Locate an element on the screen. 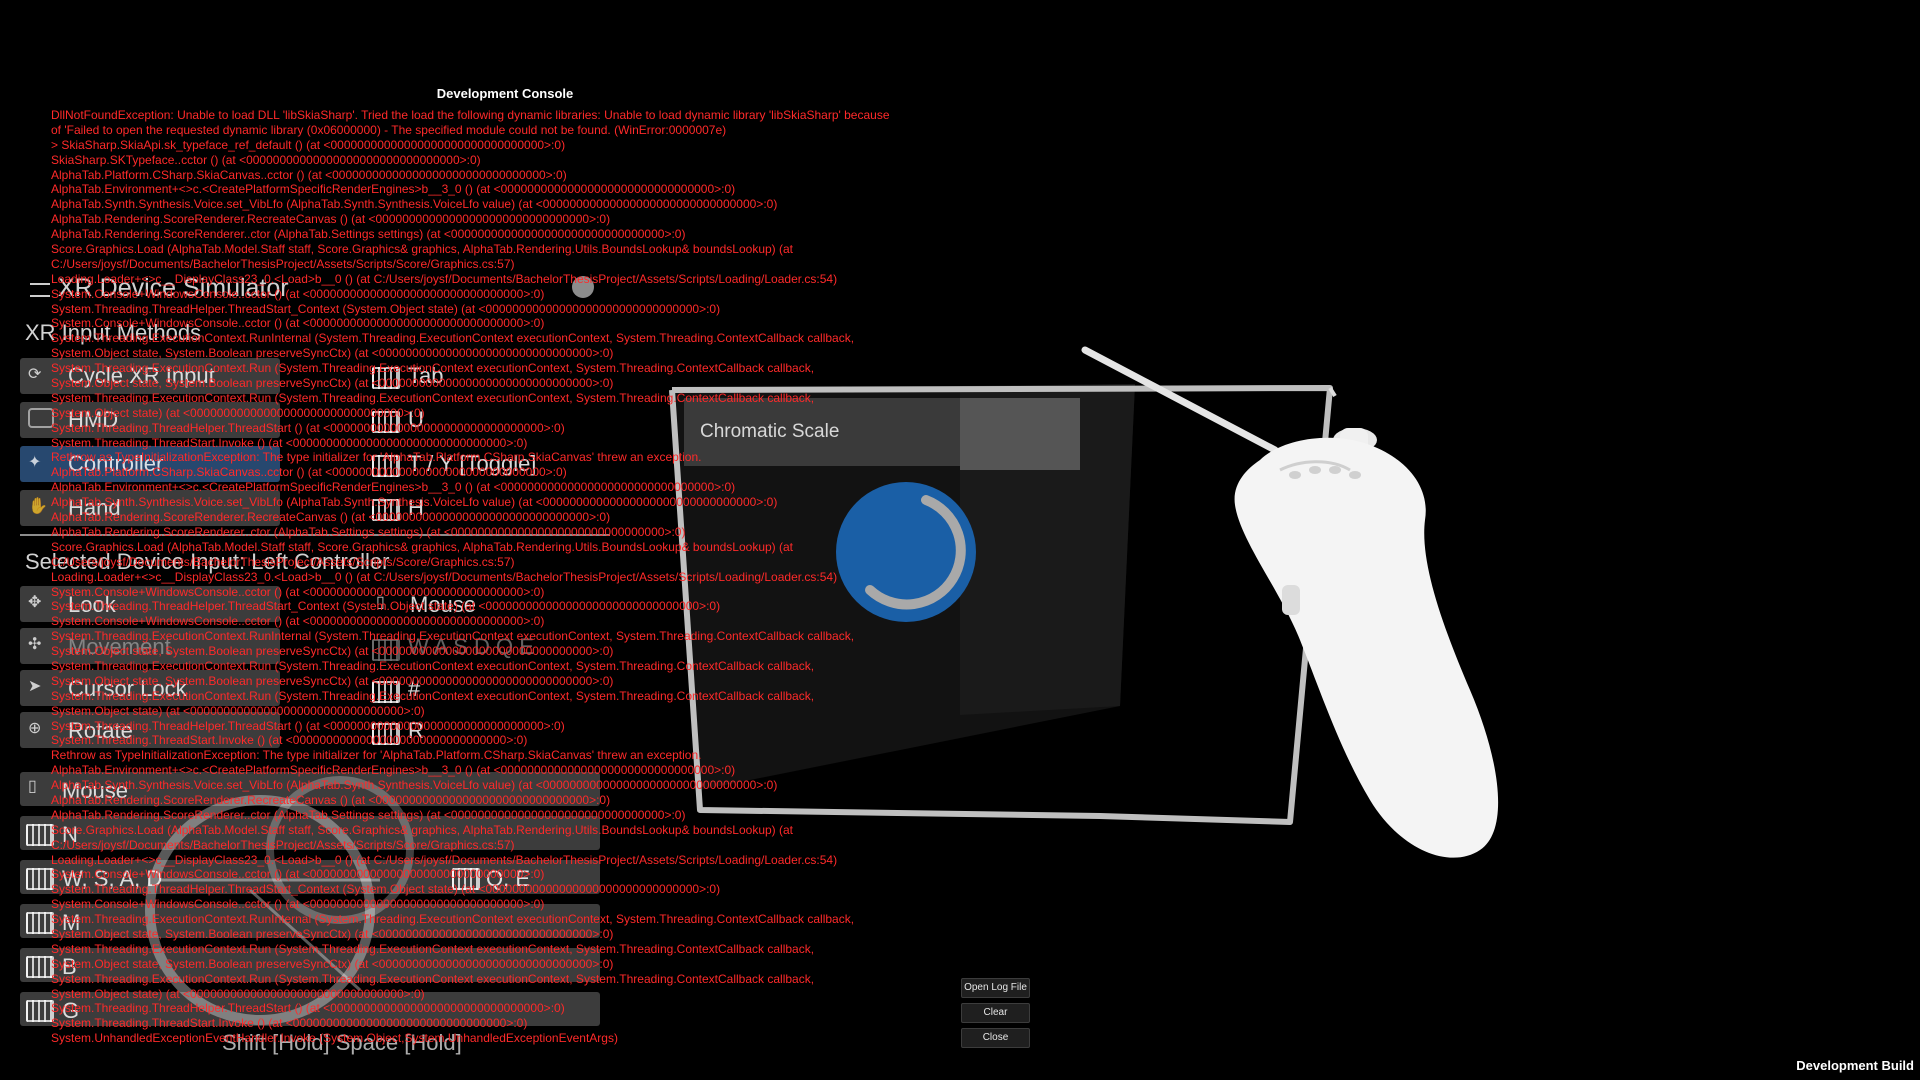 This screenshot has width=1920, height=1080. clear-button: Clear is located at coordinates (995, 1013).